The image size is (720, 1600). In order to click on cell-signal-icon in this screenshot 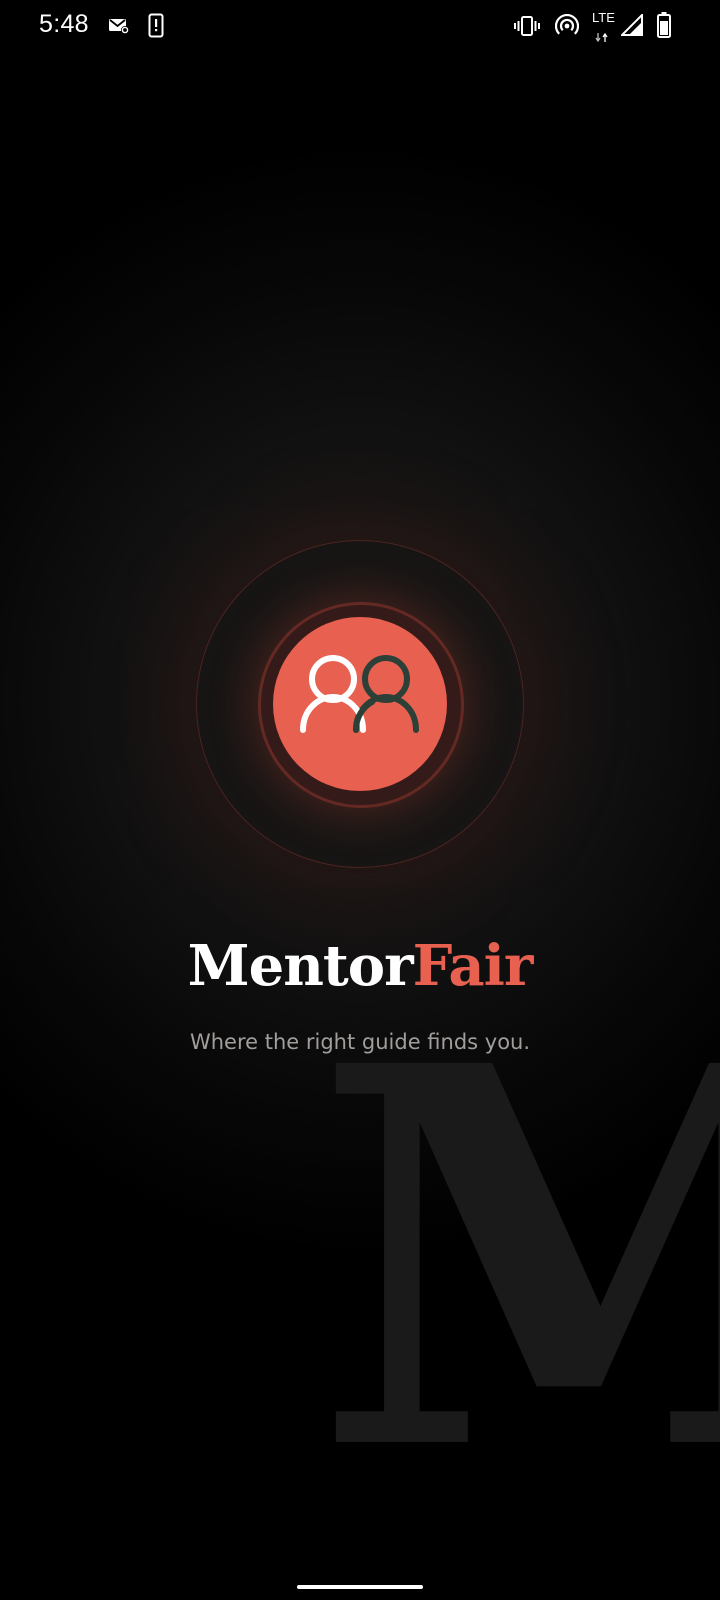, I will do `click(631, 26)`.